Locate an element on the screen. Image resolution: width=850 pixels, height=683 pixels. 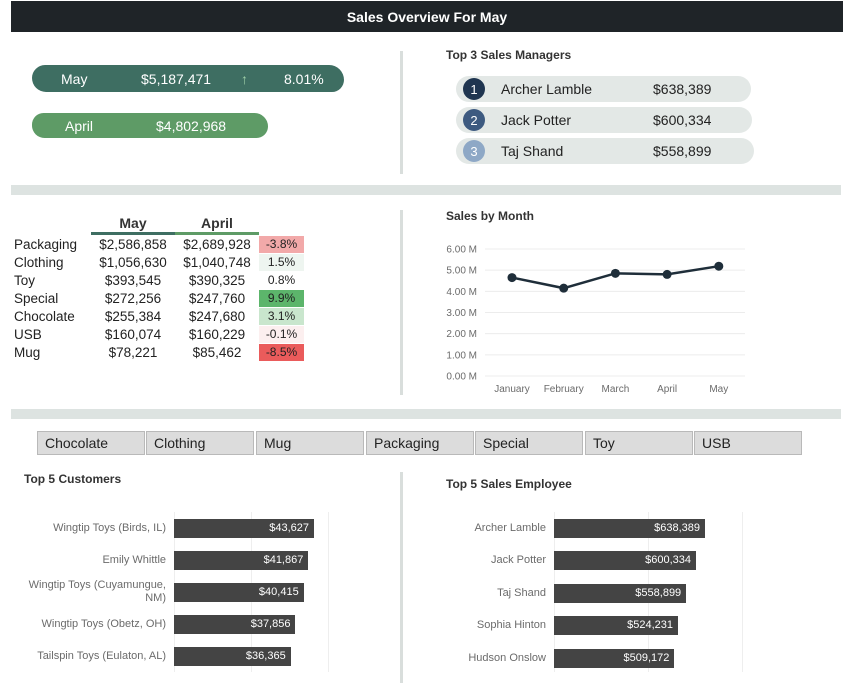
column-header-may: May is located at coordinates (133, 223).